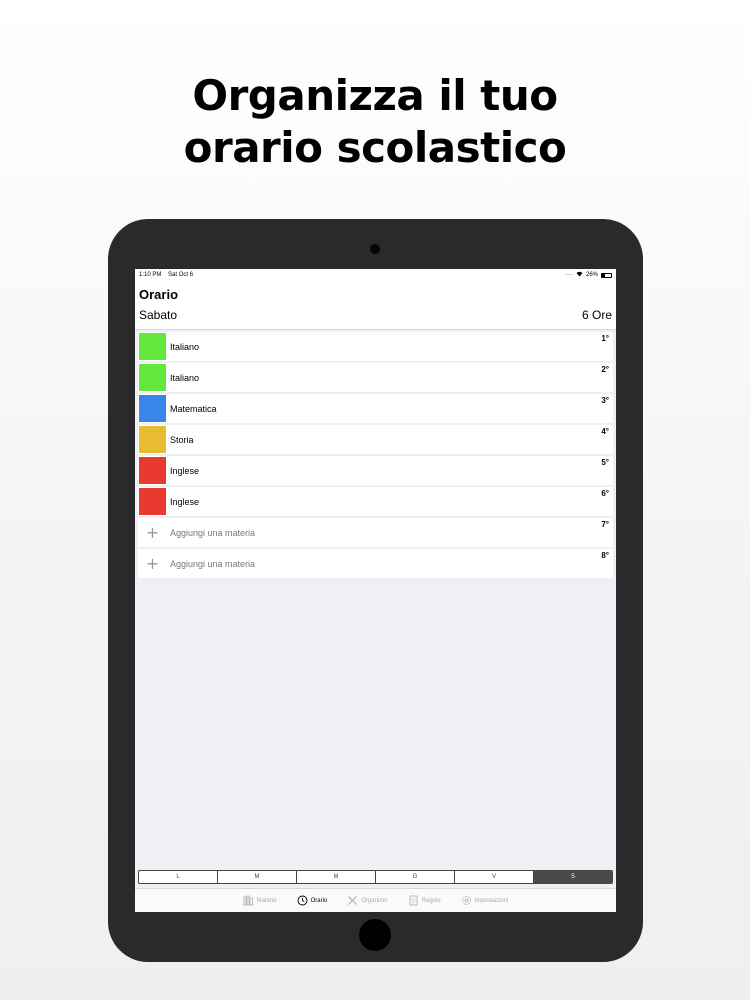  I want to click on tab-impostazioni: Impostazioni, so click(485, 900).